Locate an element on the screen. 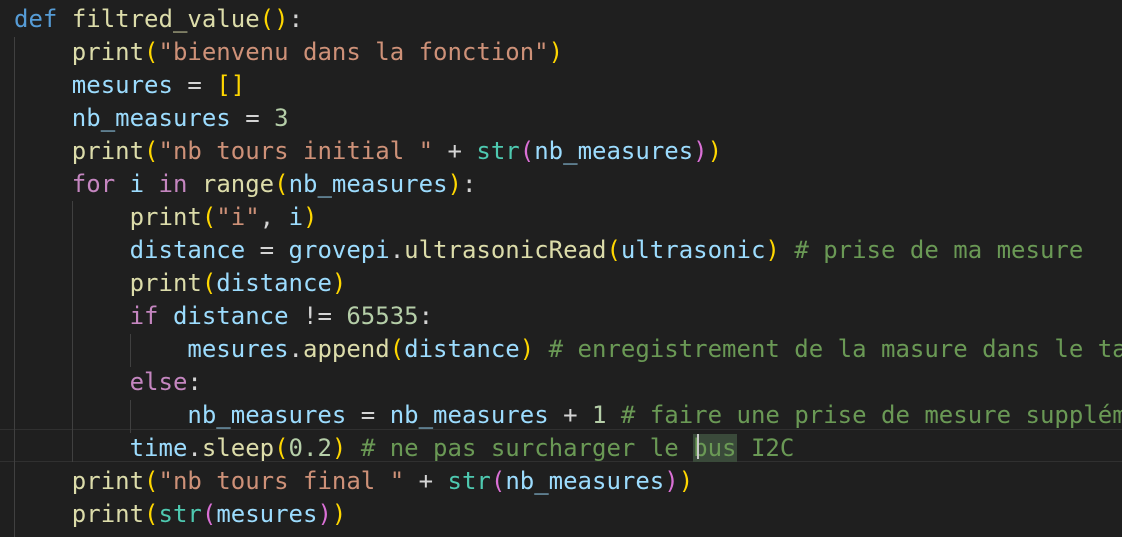 This screenshot has height=537, width=1122. code-token: , is located at coordinates (274, 217).